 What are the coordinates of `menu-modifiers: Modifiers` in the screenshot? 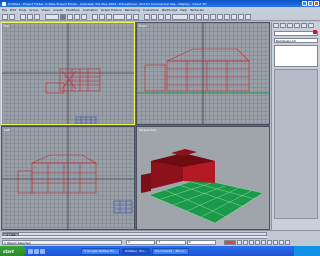 It's located at (73, 10).